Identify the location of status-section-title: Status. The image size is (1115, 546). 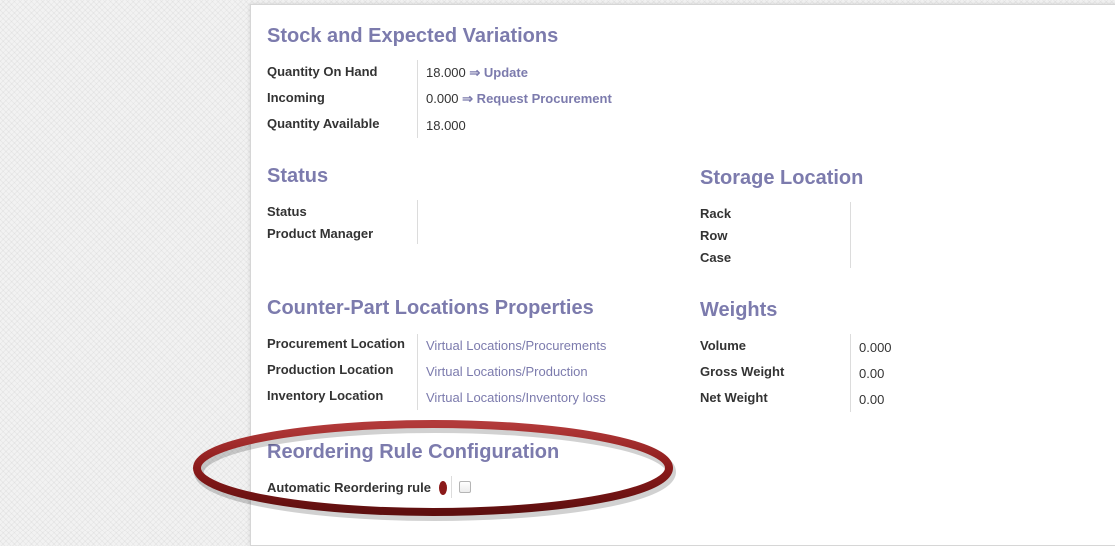
(298, 176).